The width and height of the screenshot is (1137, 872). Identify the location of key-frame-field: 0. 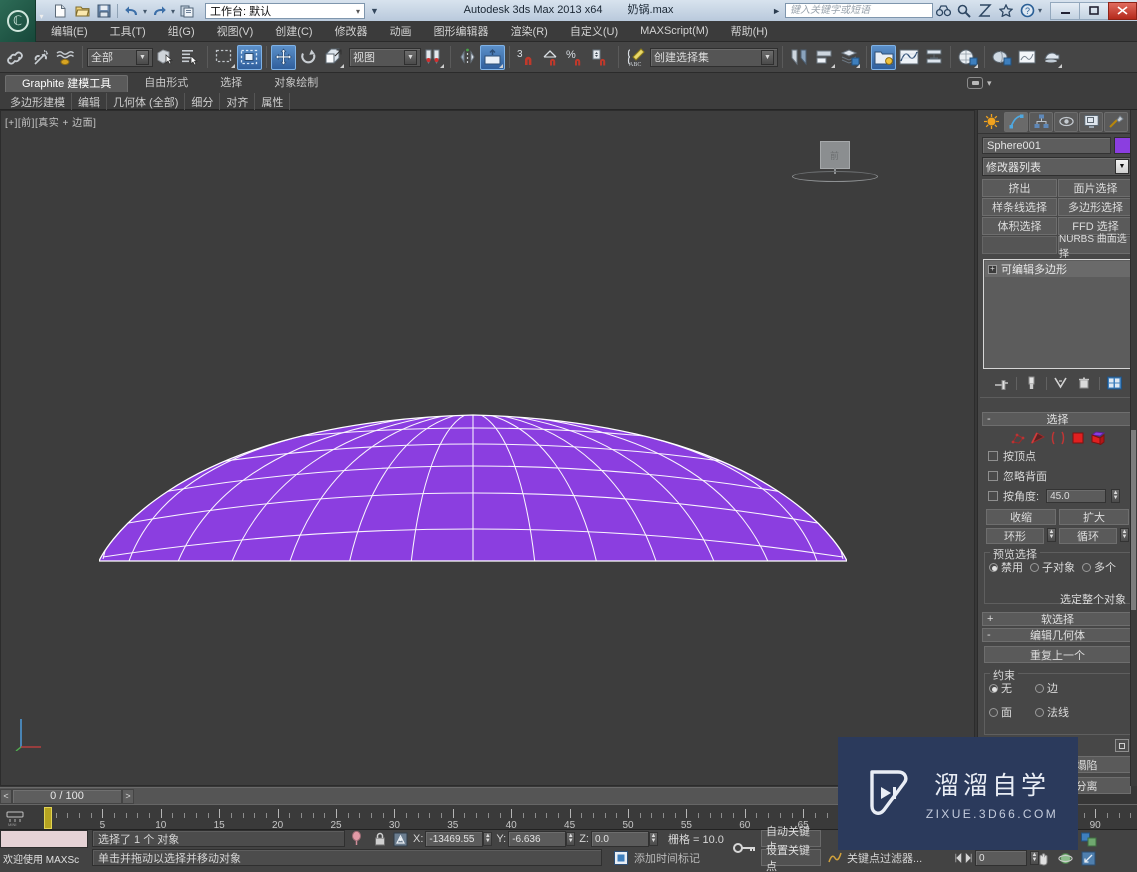
(1001, 858).